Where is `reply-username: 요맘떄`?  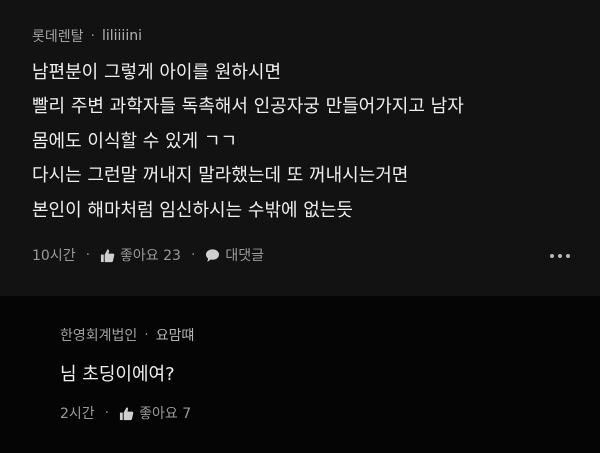 reply-username: 요맘떄 is located at coordinates (175, 335).